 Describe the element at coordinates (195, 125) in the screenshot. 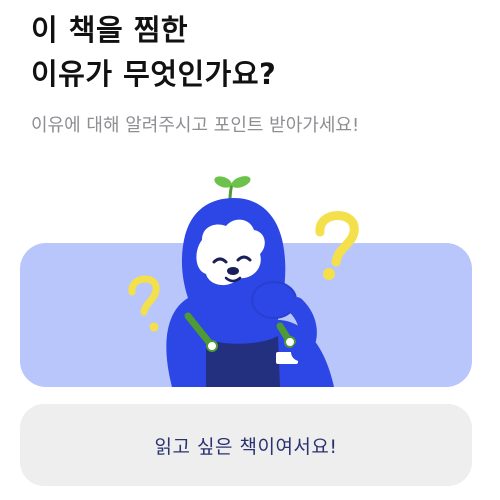

I see `subtitle: 이유에 대해 알려주시고 포인트 받아가세요!` at that location.